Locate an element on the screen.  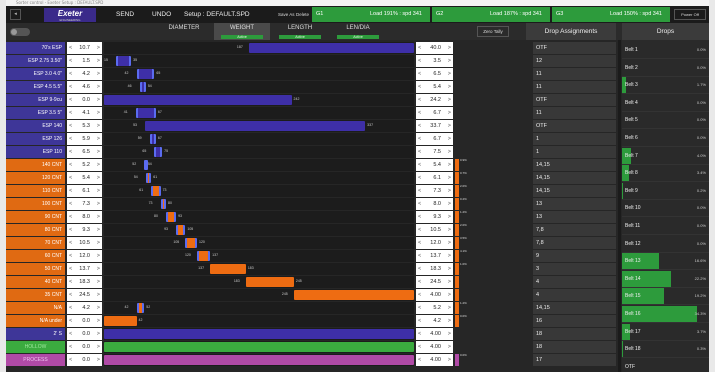
range-track: 42 52 is located at coordinates (259, 308).